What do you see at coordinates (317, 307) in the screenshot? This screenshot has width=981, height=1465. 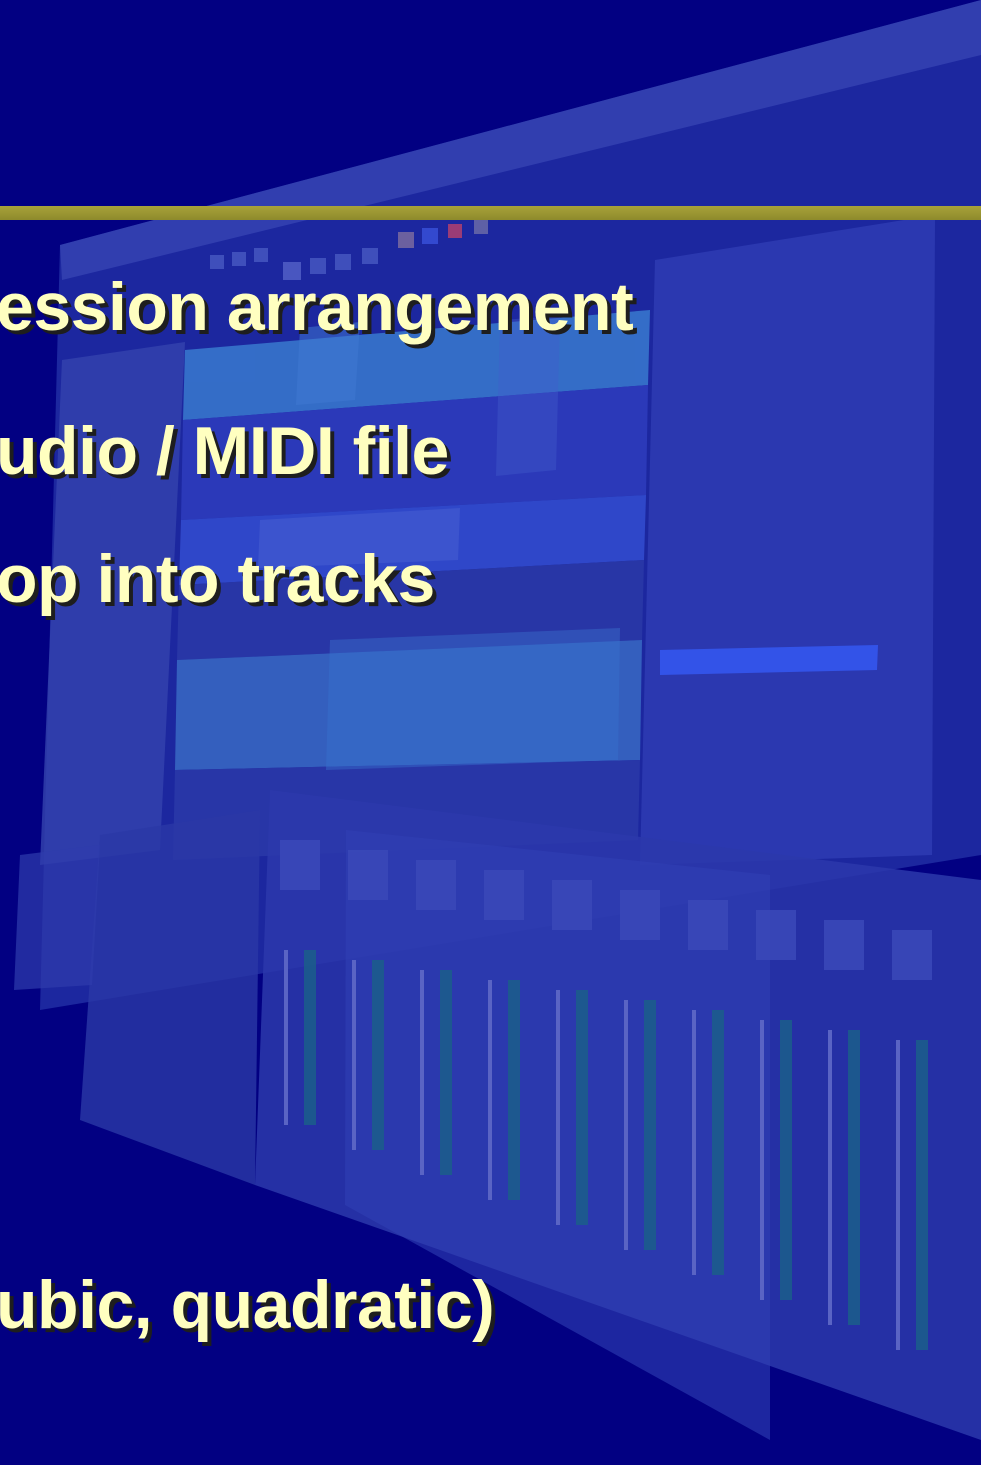 I see `bullet-1: ession arrangement` at bounding box center [317, 307].